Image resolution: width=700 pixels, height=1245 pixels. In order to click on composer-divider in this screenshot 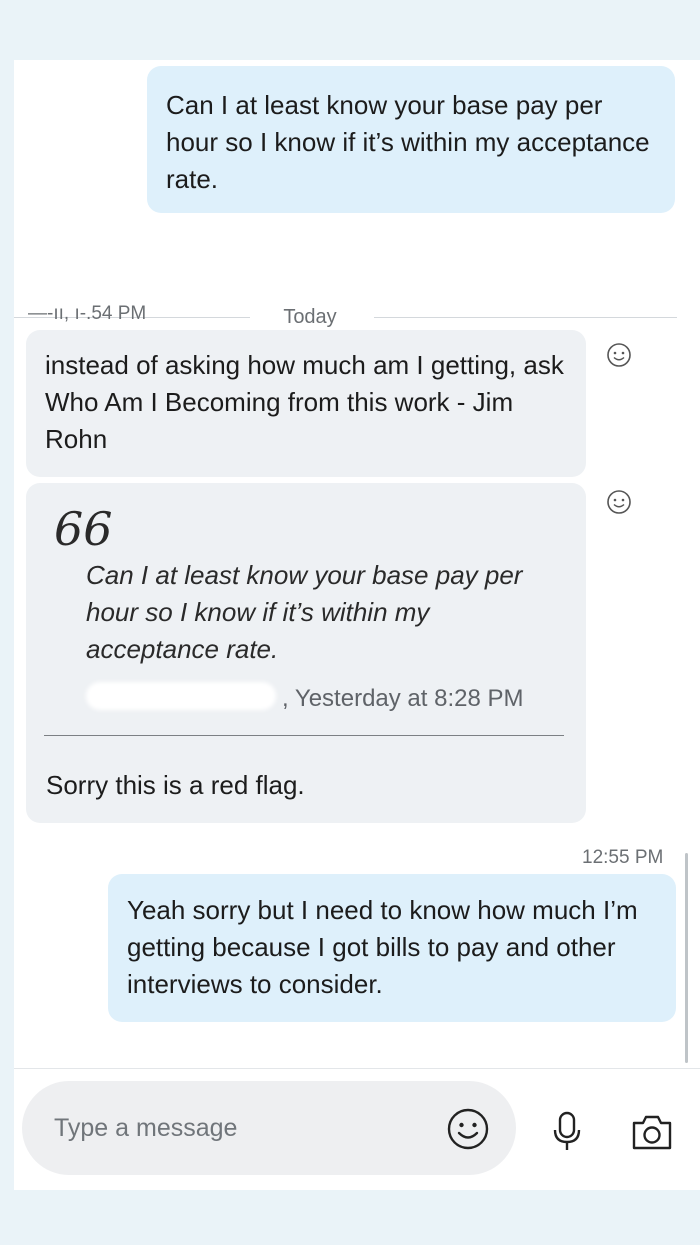, I will do `click(357, 1068)`.